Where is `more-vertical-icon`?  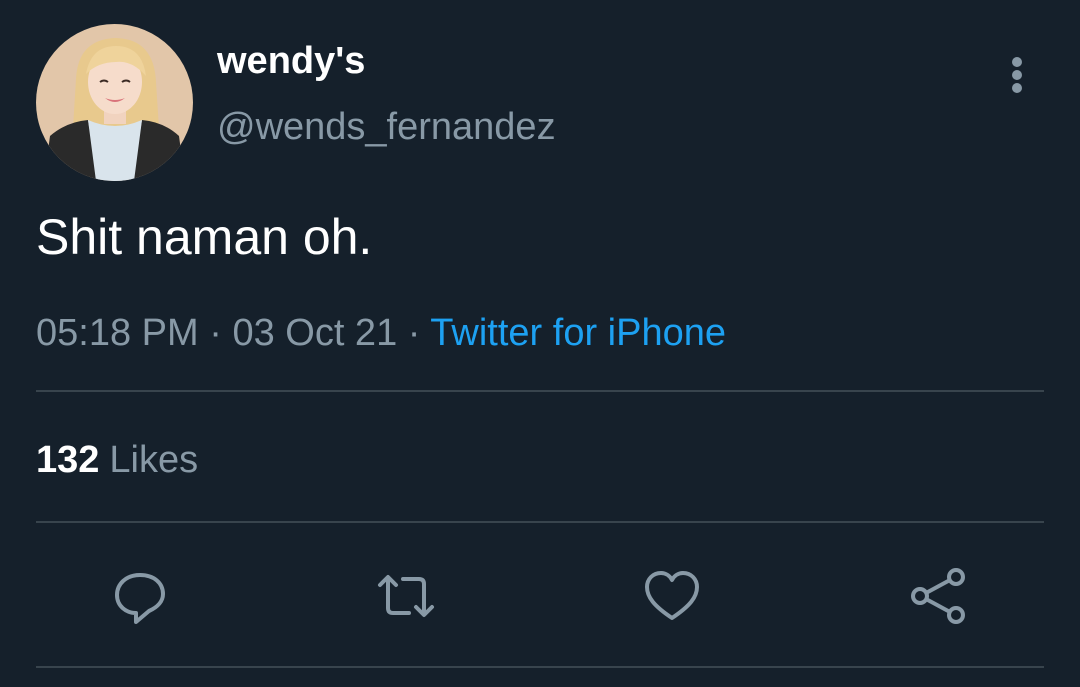 more-vertical-icon is located at coordinates (1017, 75).